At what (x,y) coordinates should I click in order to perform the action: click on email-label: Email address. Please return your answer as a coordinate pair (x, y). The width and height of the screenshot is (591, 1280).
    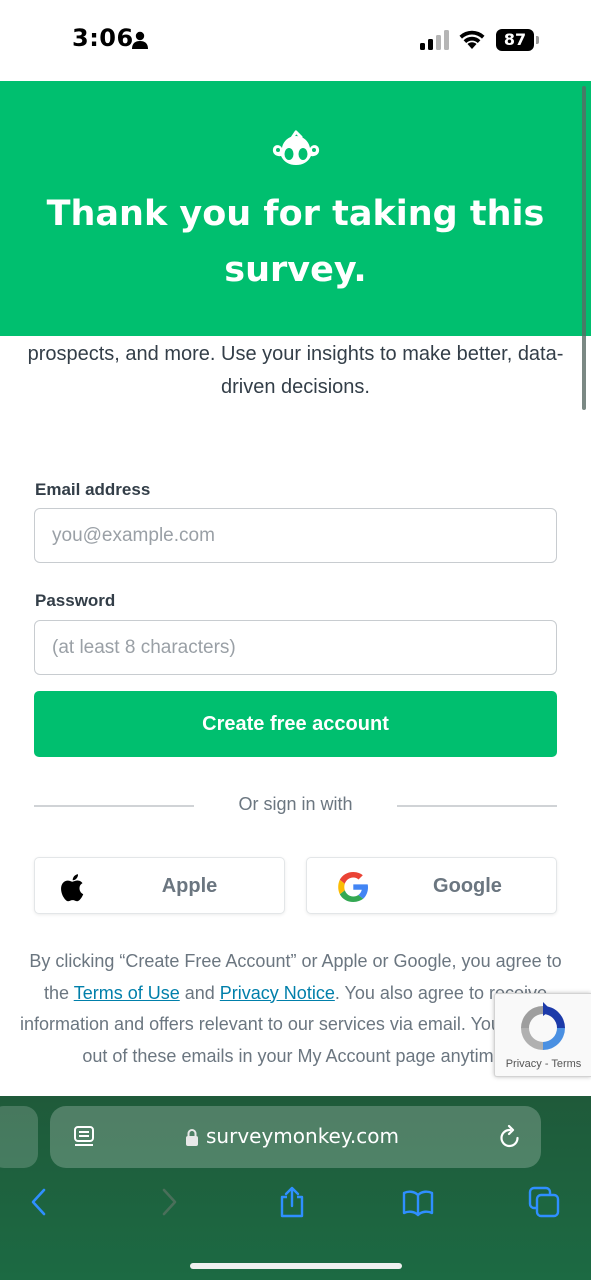
    Looking at the image, I should click on (93, 489).